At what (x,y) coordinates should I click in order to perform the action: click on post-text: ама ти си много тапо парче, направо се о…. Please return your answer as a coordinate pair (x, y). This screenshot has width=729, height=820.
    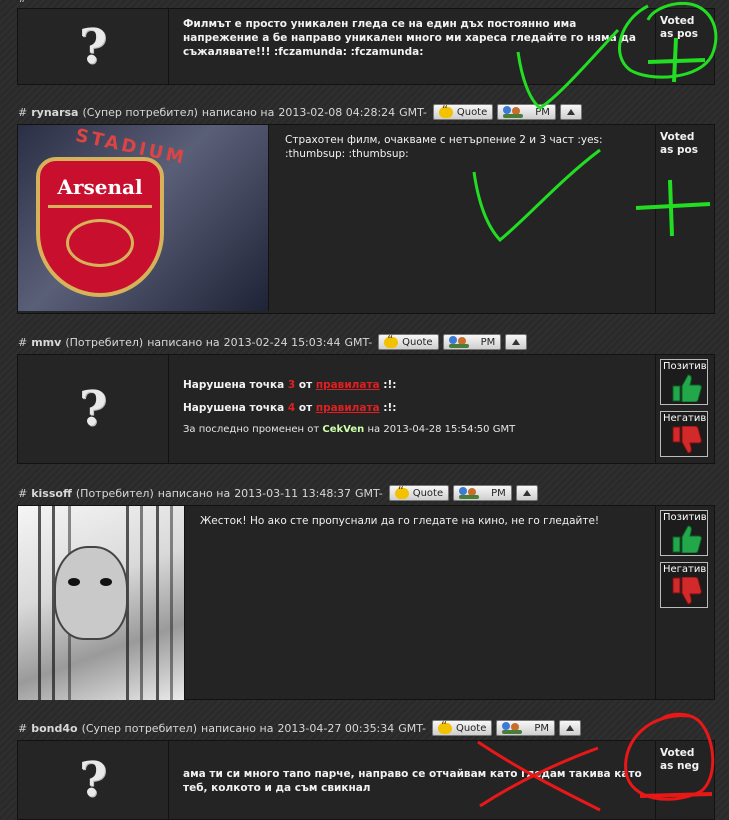
    Looking at the image, I should click on (412, 781).